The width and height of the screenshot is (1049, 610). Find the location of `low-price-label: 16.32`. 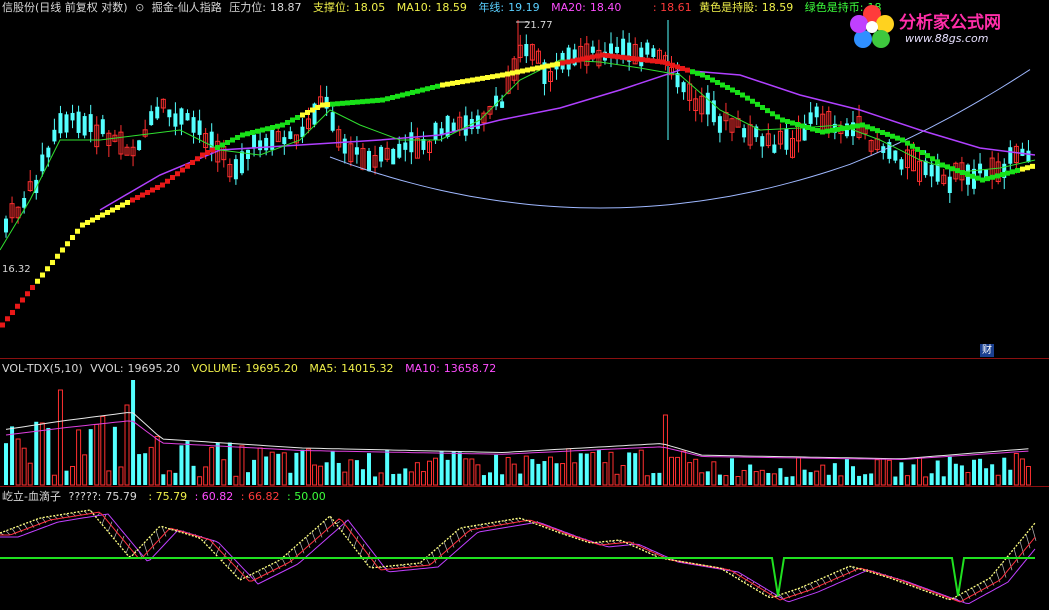

low-price-label: 16.32 is located at coordinates (16, 269).